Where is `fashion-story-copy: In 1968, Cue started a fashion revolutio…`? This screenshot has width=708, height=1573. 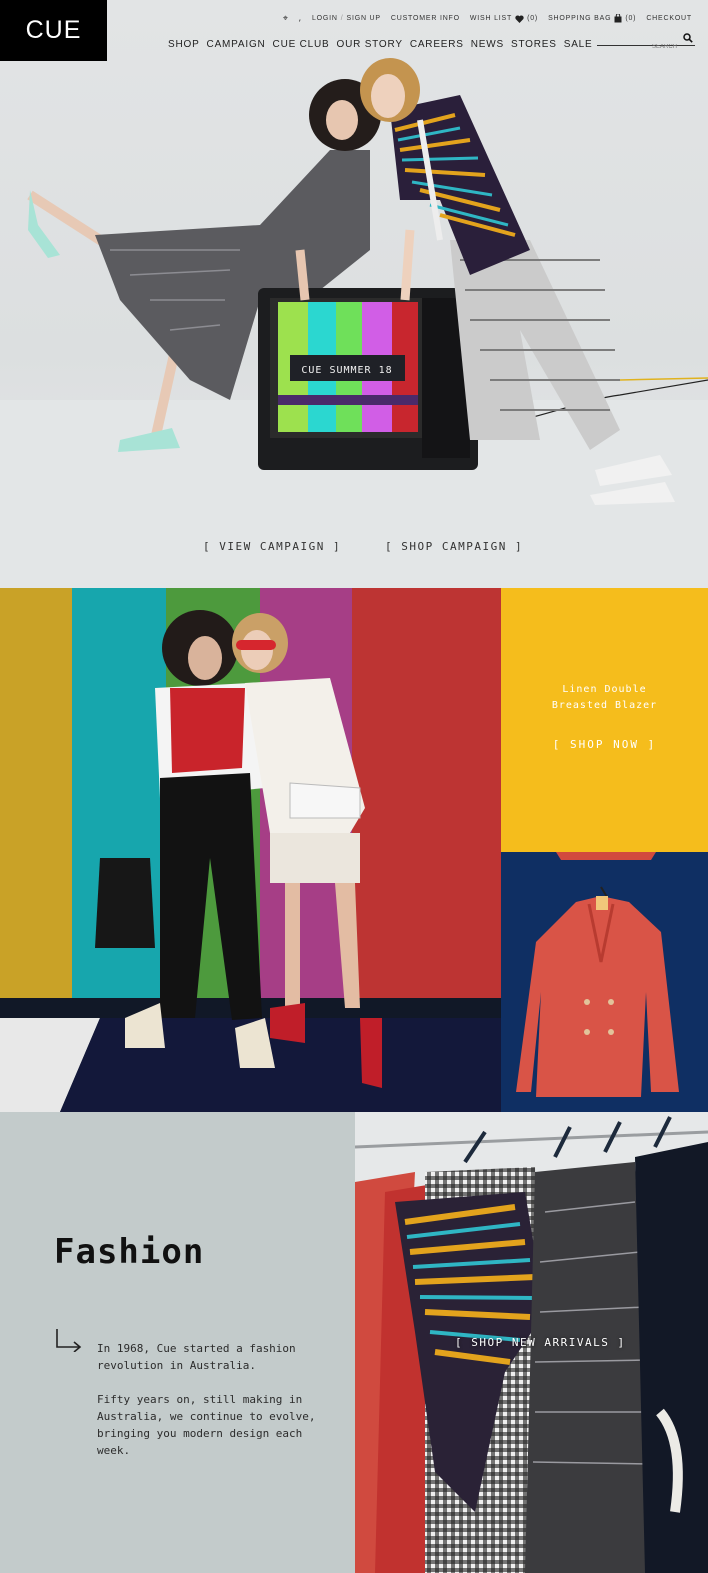
fashion-story-copy: In 1968, Cue started a fashion revolutio… is located at coordinates (212, 1399).